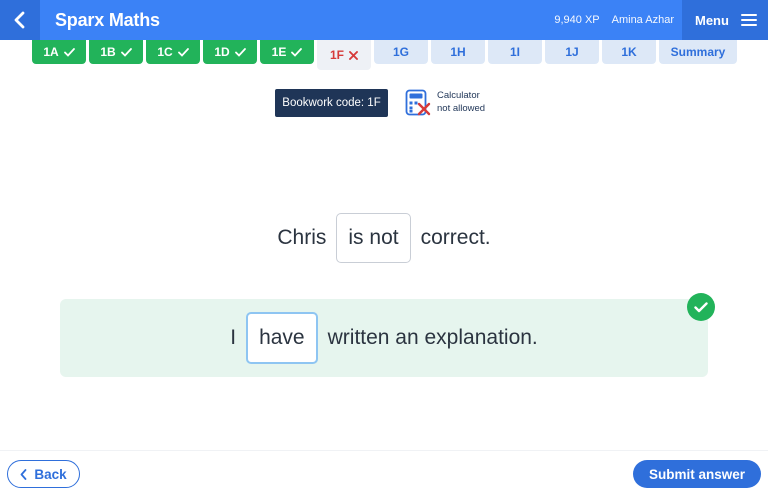 The height and width of the screenshot is (495, 768). I want to click on calculator-label: Calculator not allowed, so click(461, 102).